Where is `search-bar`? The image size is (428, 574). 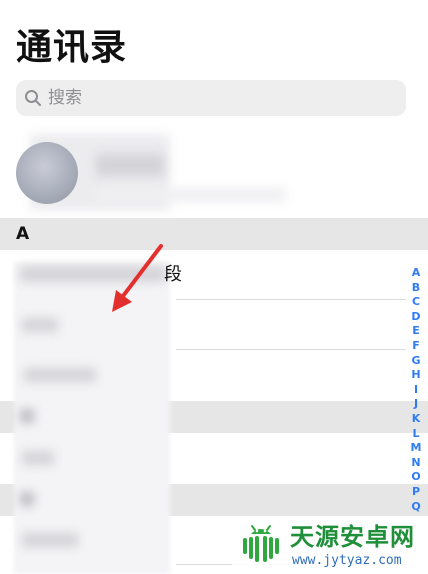
search-bar is located at coordinates (211, 98).